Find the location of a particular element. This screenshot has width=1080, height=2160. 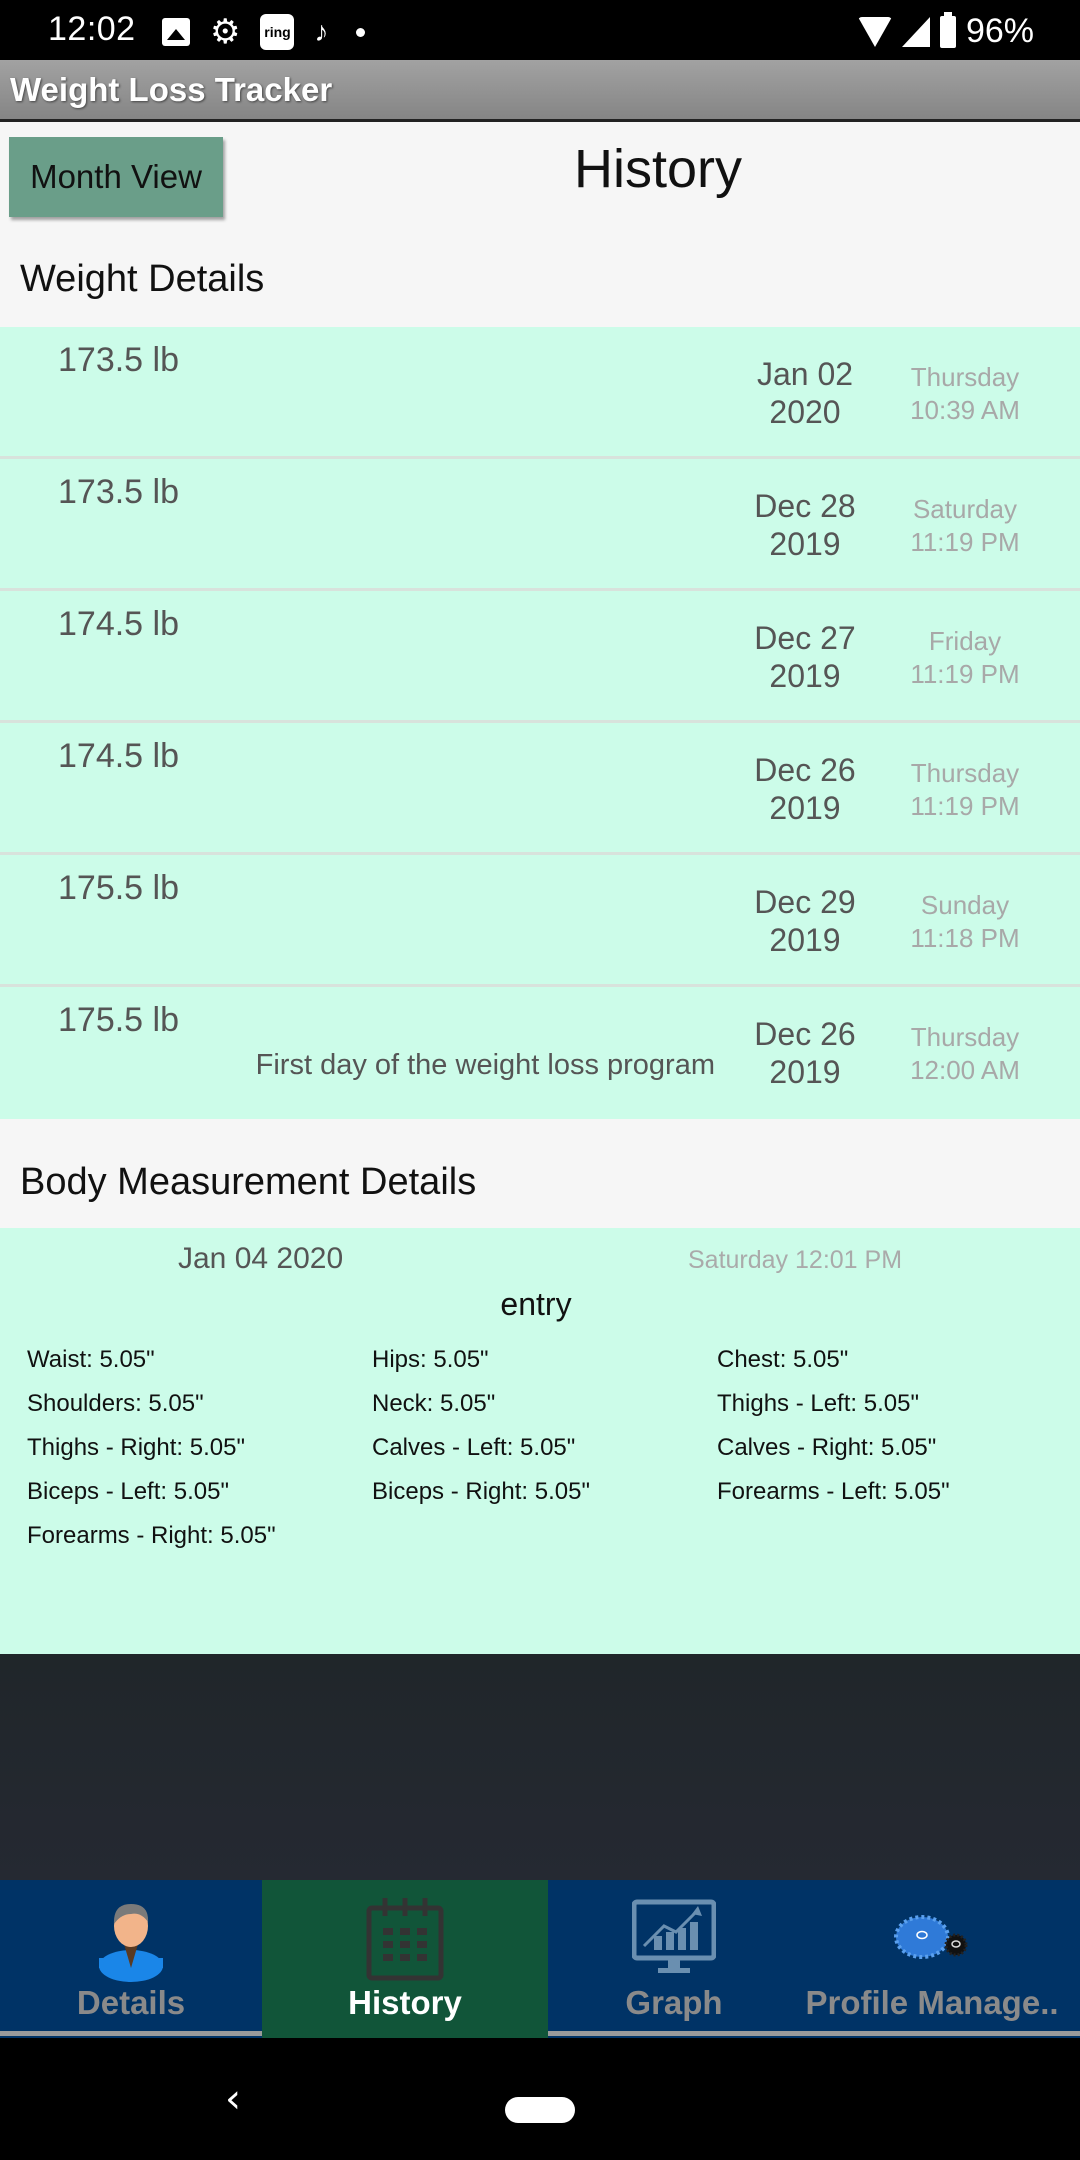

wifi-icon is located at coordinates (874, 31).